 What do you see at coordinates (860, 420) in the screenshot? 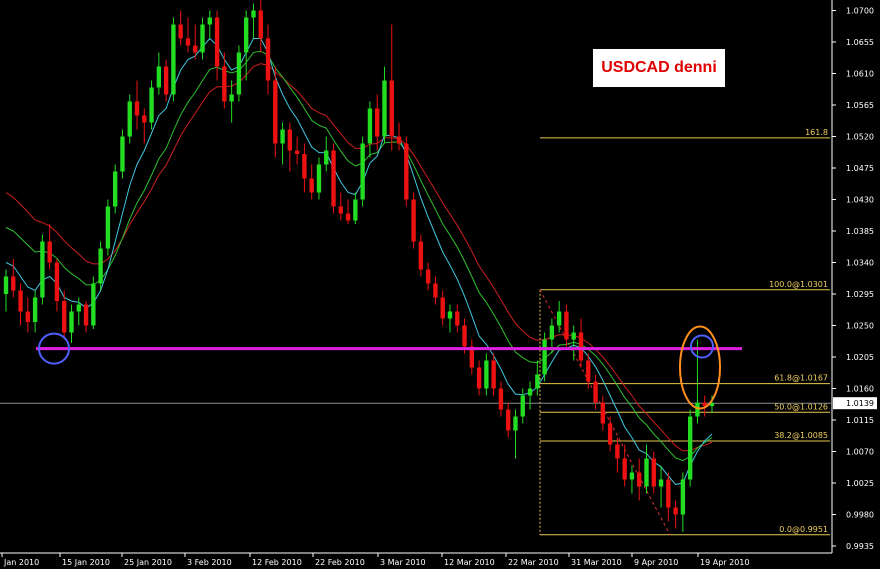
I see `y-tick-label: 1.0115` at bounding box center [860, 420].